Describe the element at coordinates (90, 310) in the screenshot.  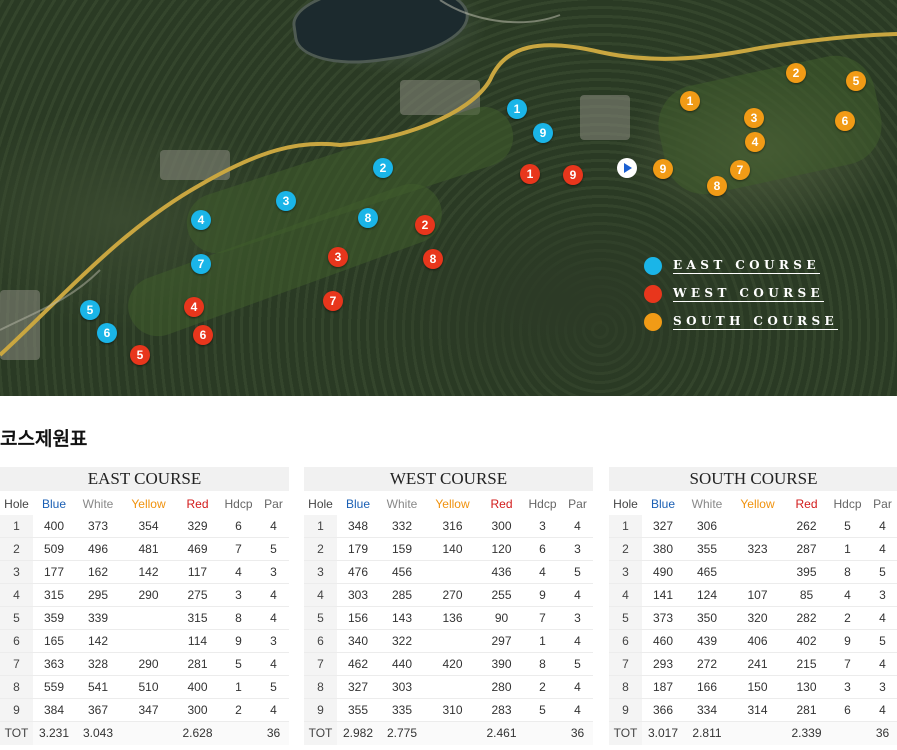
I see `east-hole-marker: 5` at that location.